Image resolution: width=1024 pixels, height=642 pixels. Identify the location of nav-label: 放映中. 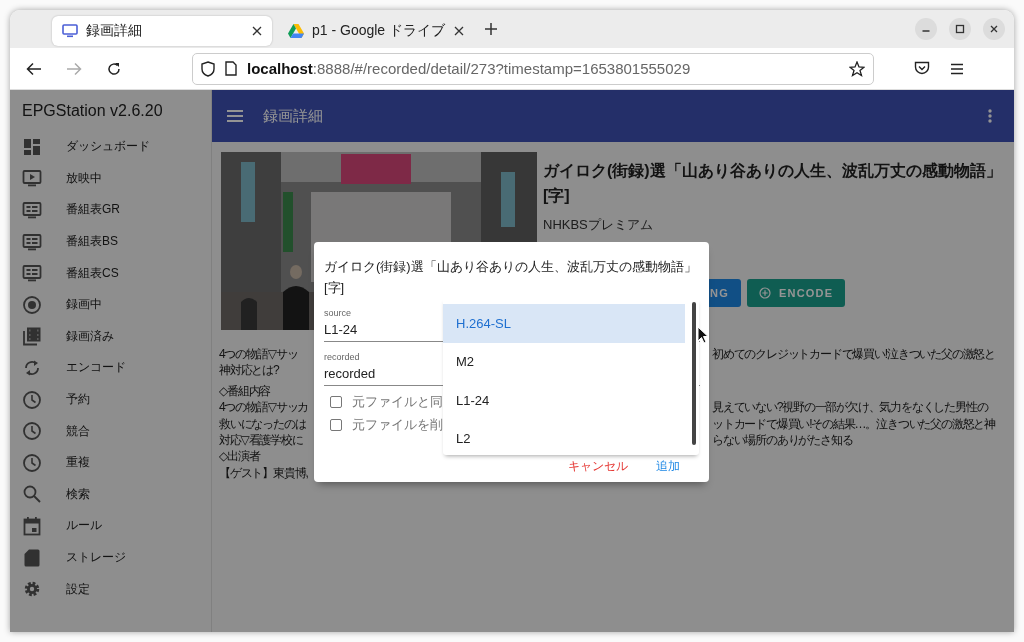
(84, 178).